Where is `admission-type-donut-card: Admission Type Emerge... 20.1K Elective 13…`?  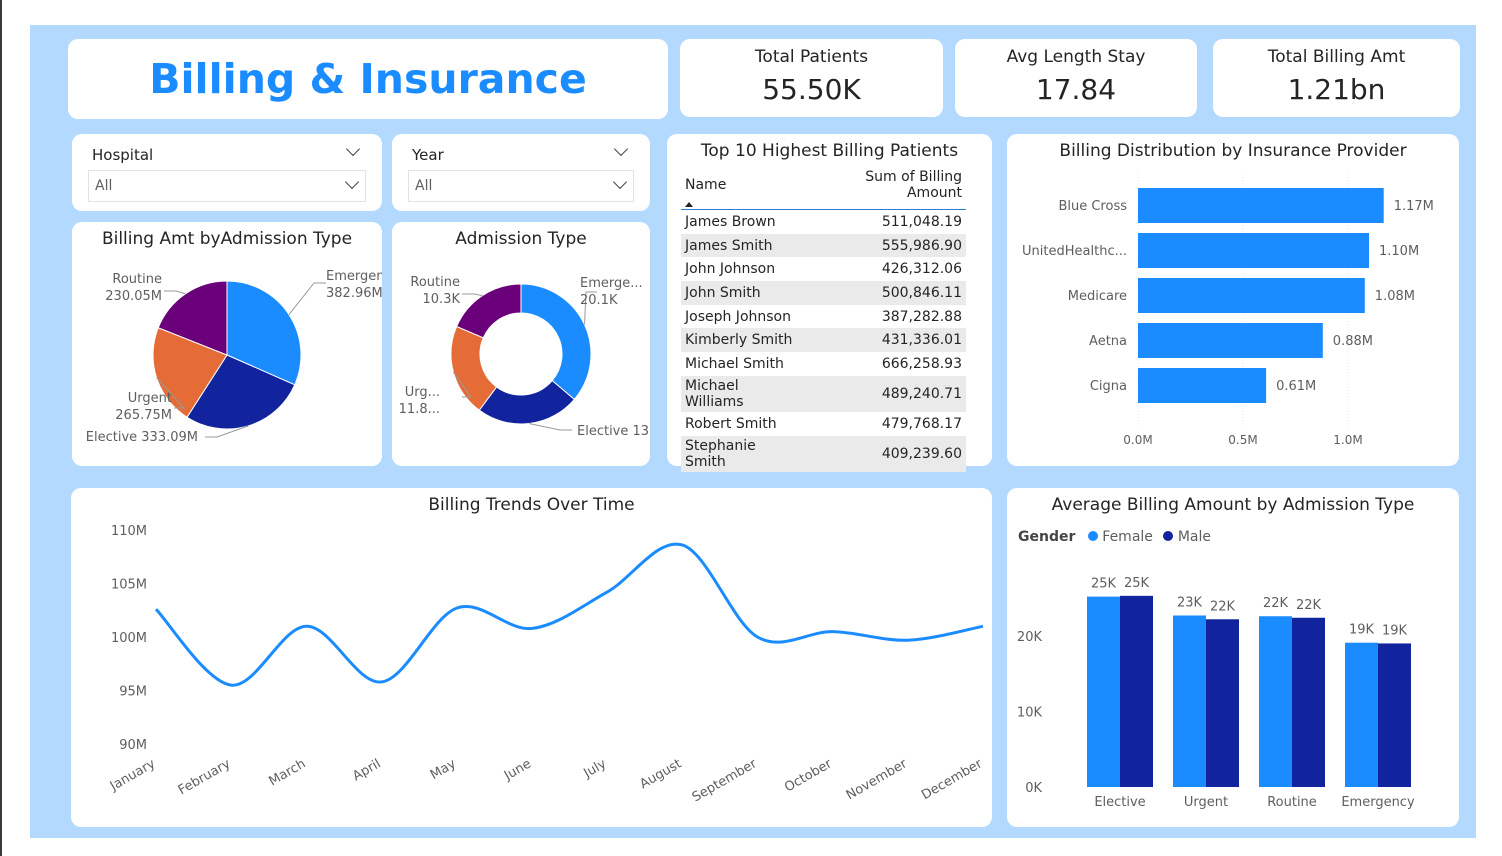 admission-type-donut-card: Admission Type Emerge... 20.1K Elective 13… is located at coordinates (521, 344).